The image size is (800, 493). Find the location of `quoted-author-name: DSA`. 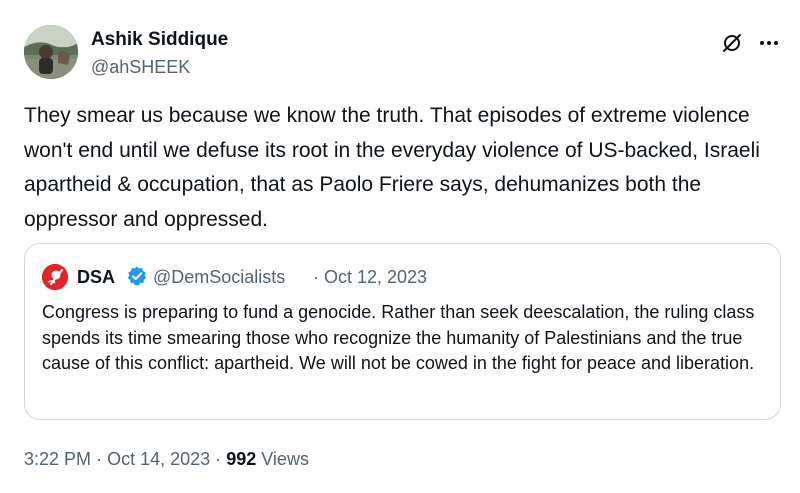

quoted-author-name: DSA is located at coordinates (96, 277).